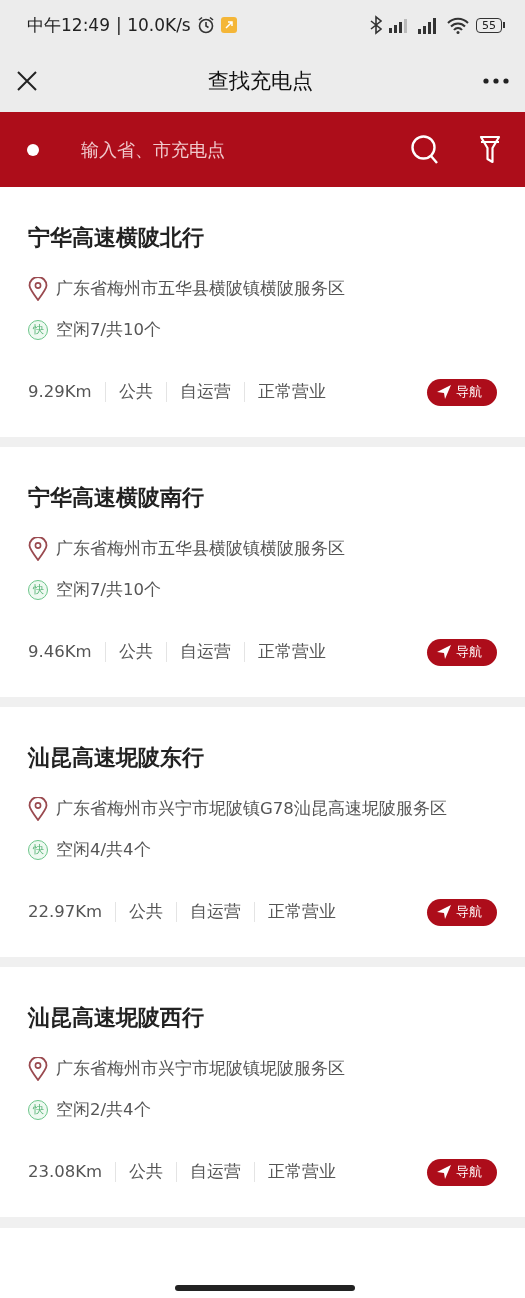  What do you see at coordinates (116, 1018) in the screenshot?
I see `station-name: 汕昆高速坭陂西行` at bounding box center [116, 1018].